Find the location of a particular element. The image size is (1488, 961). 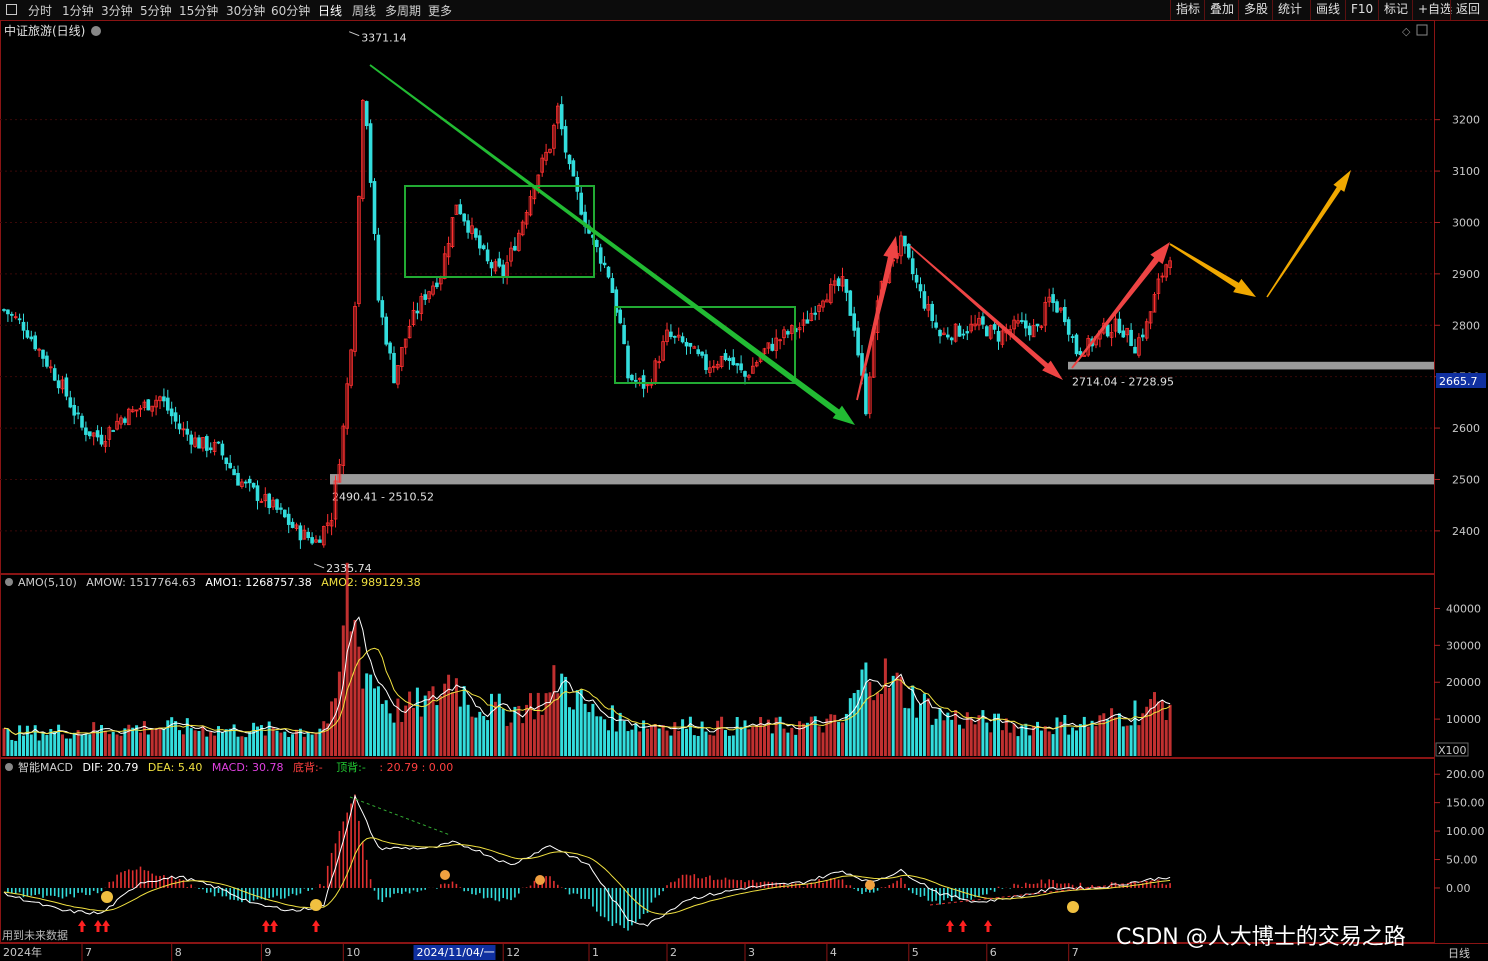

month-label: 1 is located at coordinates (595, 952).